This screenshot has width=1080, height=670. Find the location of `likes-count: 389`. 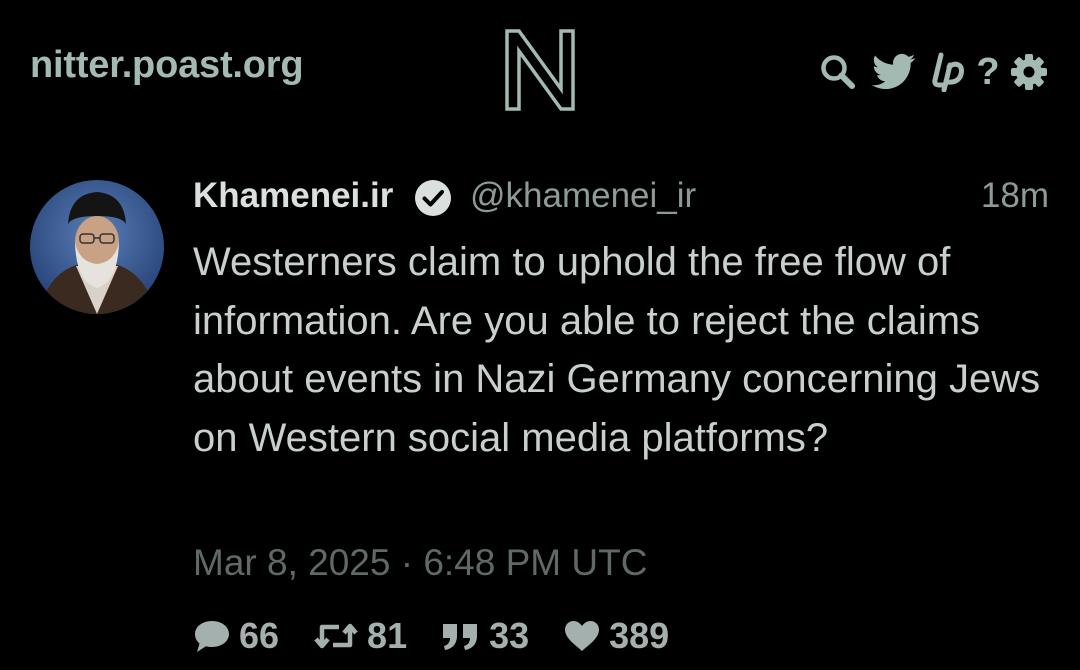

likes-count: 389 is located at coordinates (639, 635).